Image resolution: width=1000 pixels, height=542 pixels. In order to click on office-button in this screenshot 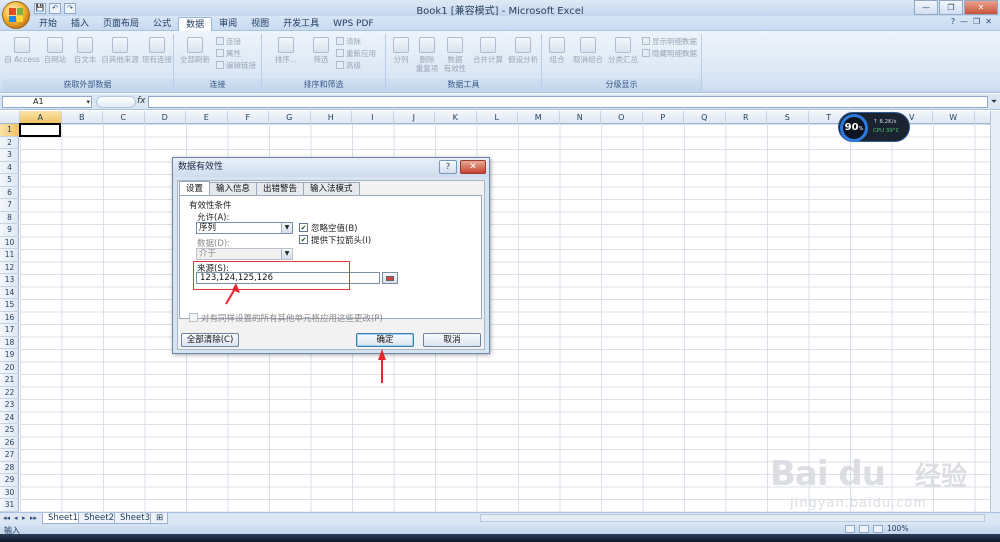, I will do `click(16, 15)`.